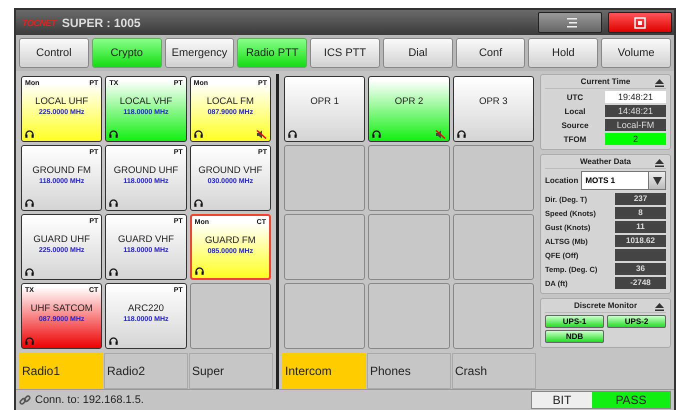 This screenshot has height=410, width=691. What do you see at coordinates (640, 255) in the screenshot?
I see `empty-value-field` at bounding box center [640, 255].